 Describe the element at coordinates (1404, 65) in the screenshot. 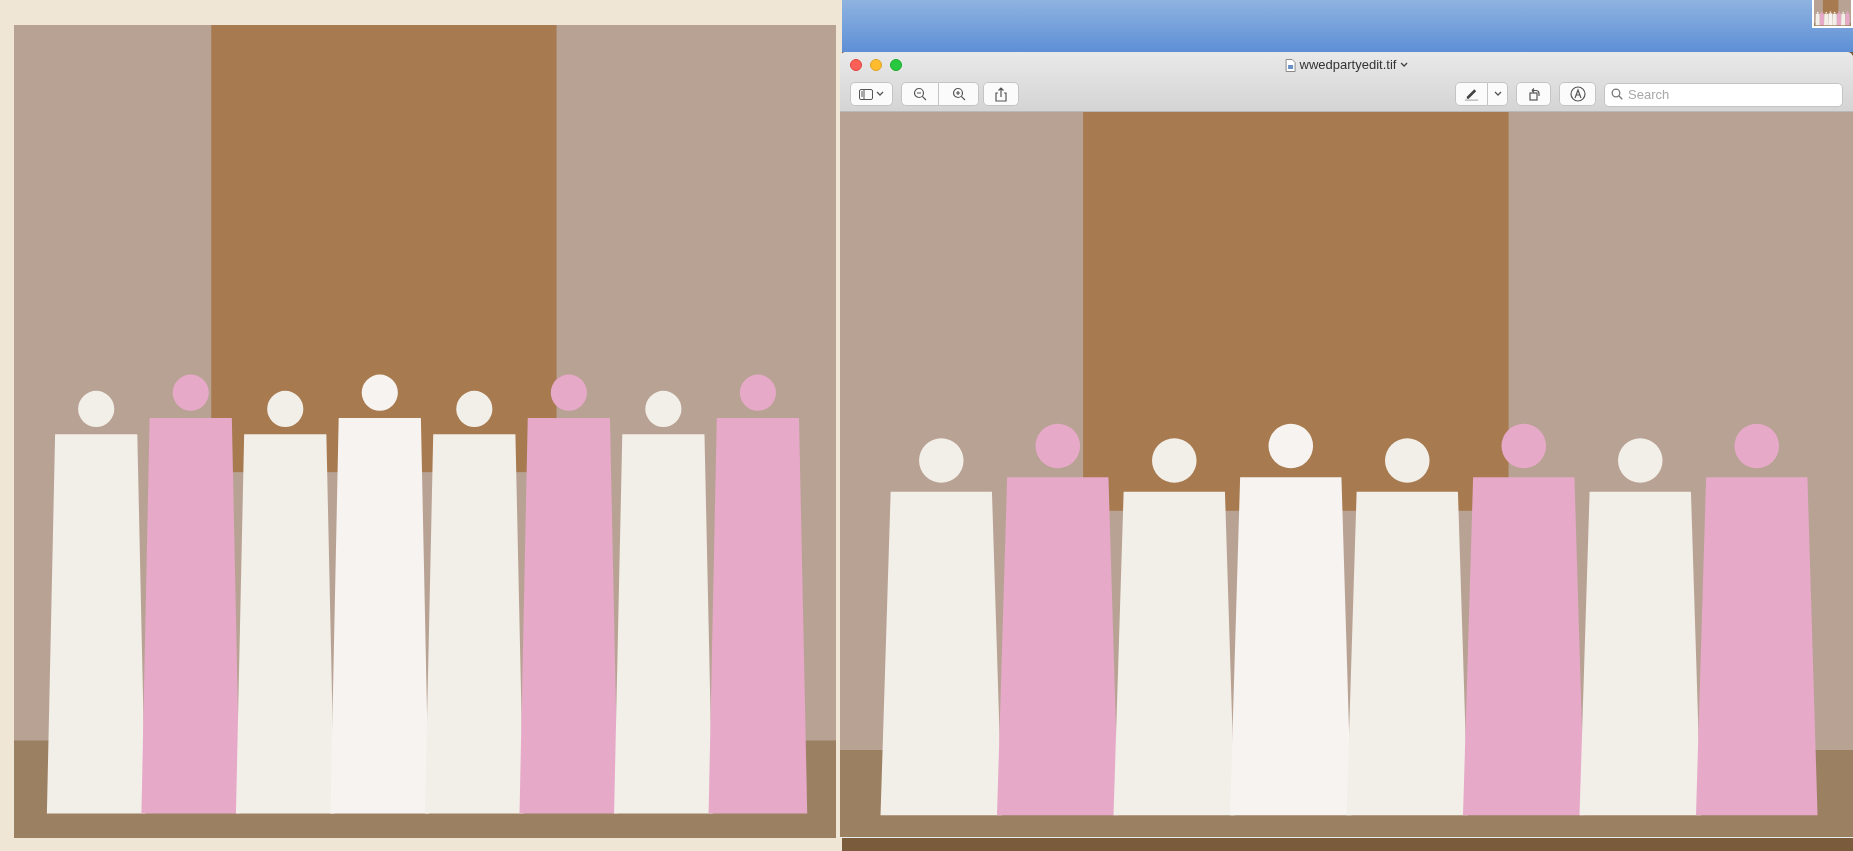

I see `chevron-down-icon` at that location.